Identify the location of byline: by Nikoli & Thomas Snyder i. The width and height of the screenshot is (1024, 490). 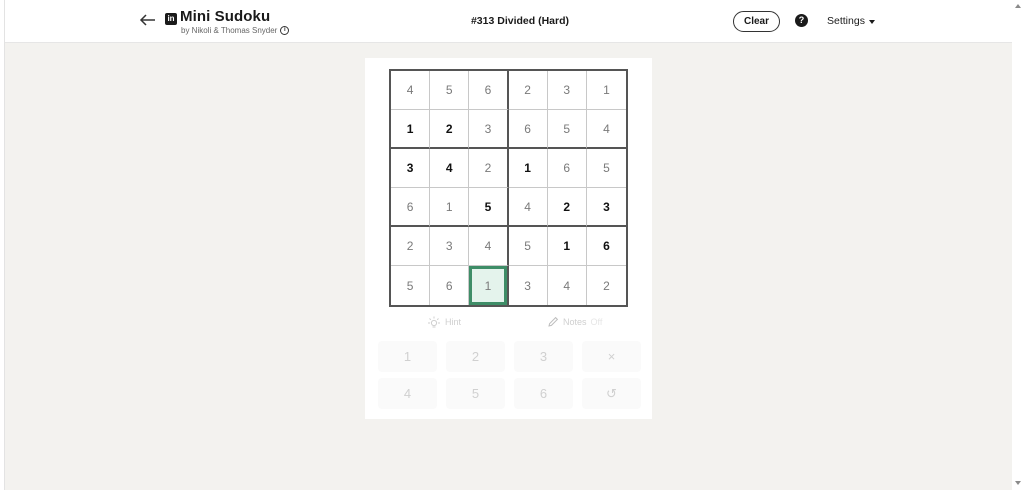
(235, 30).